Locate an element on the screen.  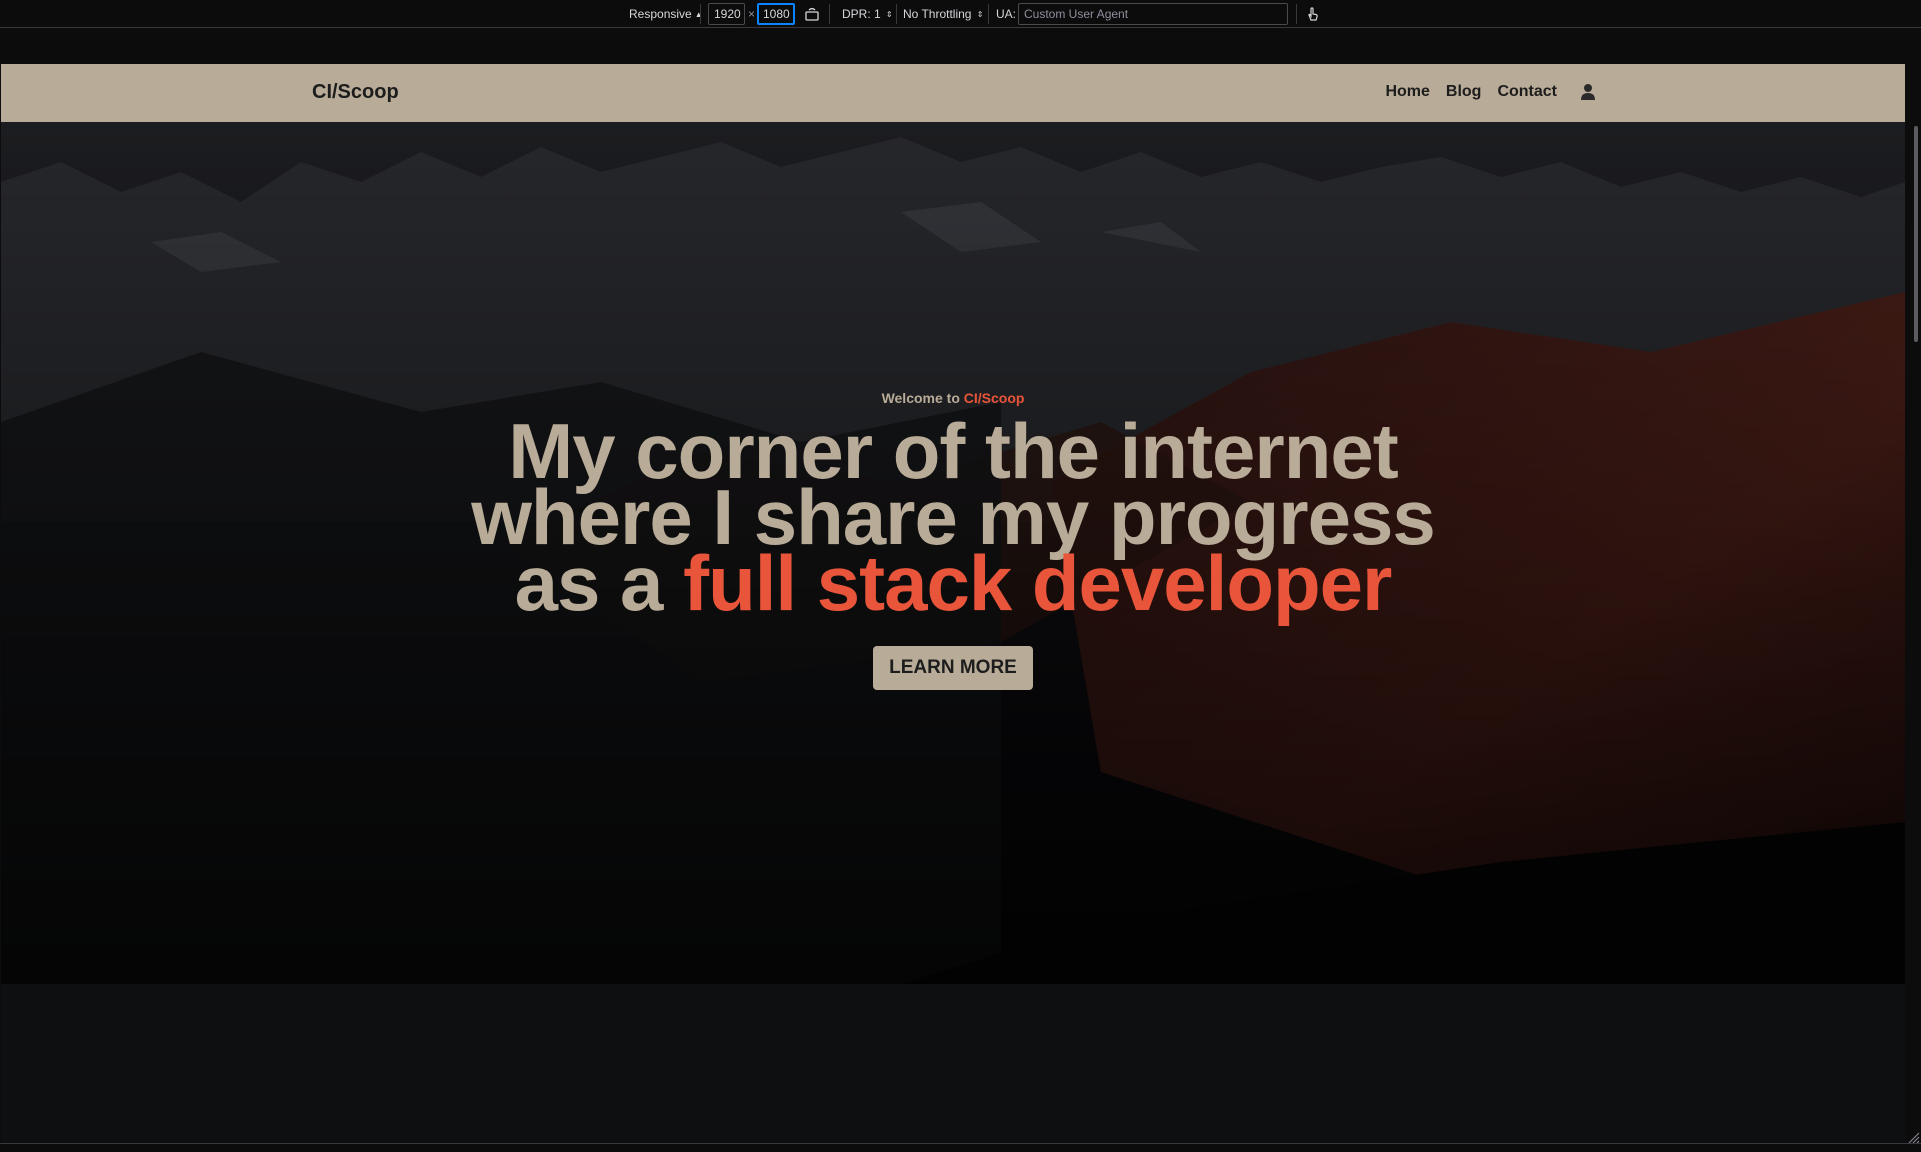
throttling-selector: No Throttling ⇕ is located at coordinates (943, 14).